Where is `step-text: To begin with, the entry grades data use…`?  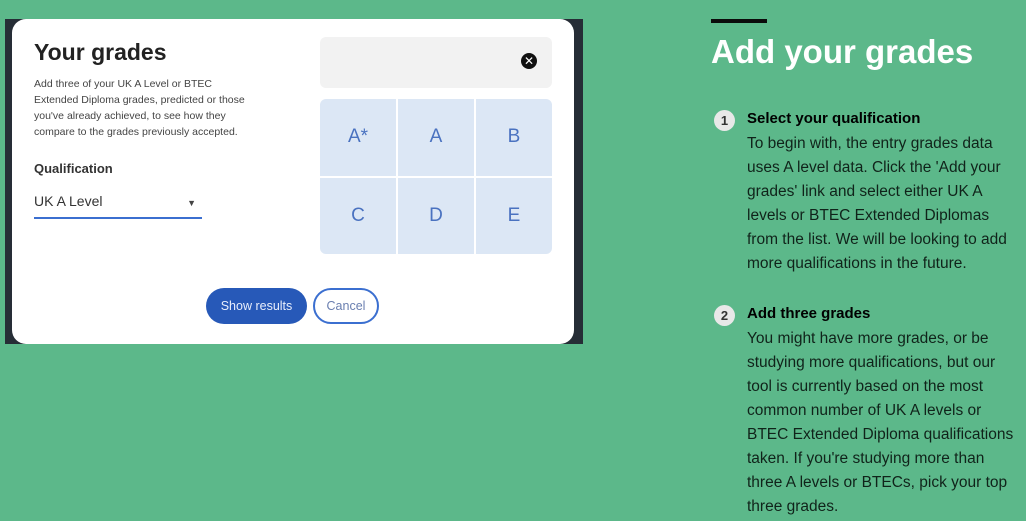 step-text: To begin with, the entry grades data use… is located at coordinates (877, 203).